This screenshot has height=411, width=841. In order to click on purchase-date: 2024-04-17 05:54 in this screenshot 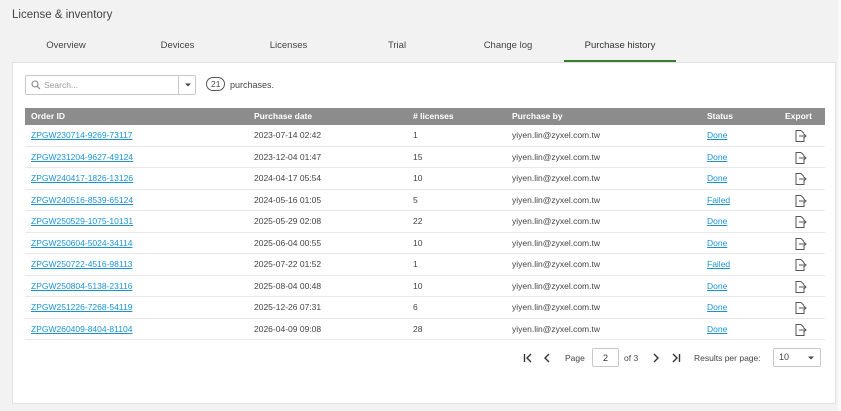, I will do `click(288, 178)`.